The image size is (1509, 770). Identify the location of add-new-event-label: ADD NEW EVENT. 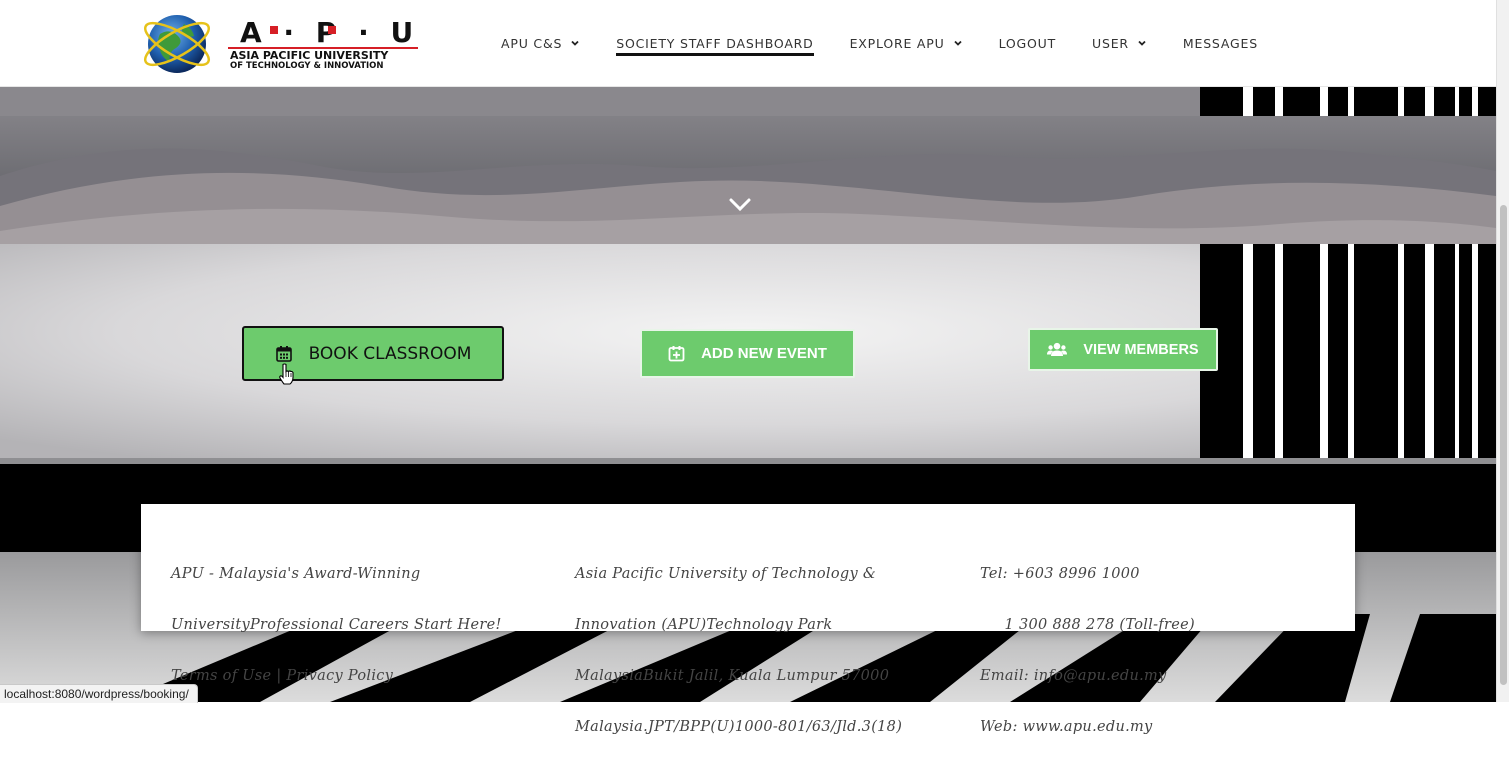
(764, 353).